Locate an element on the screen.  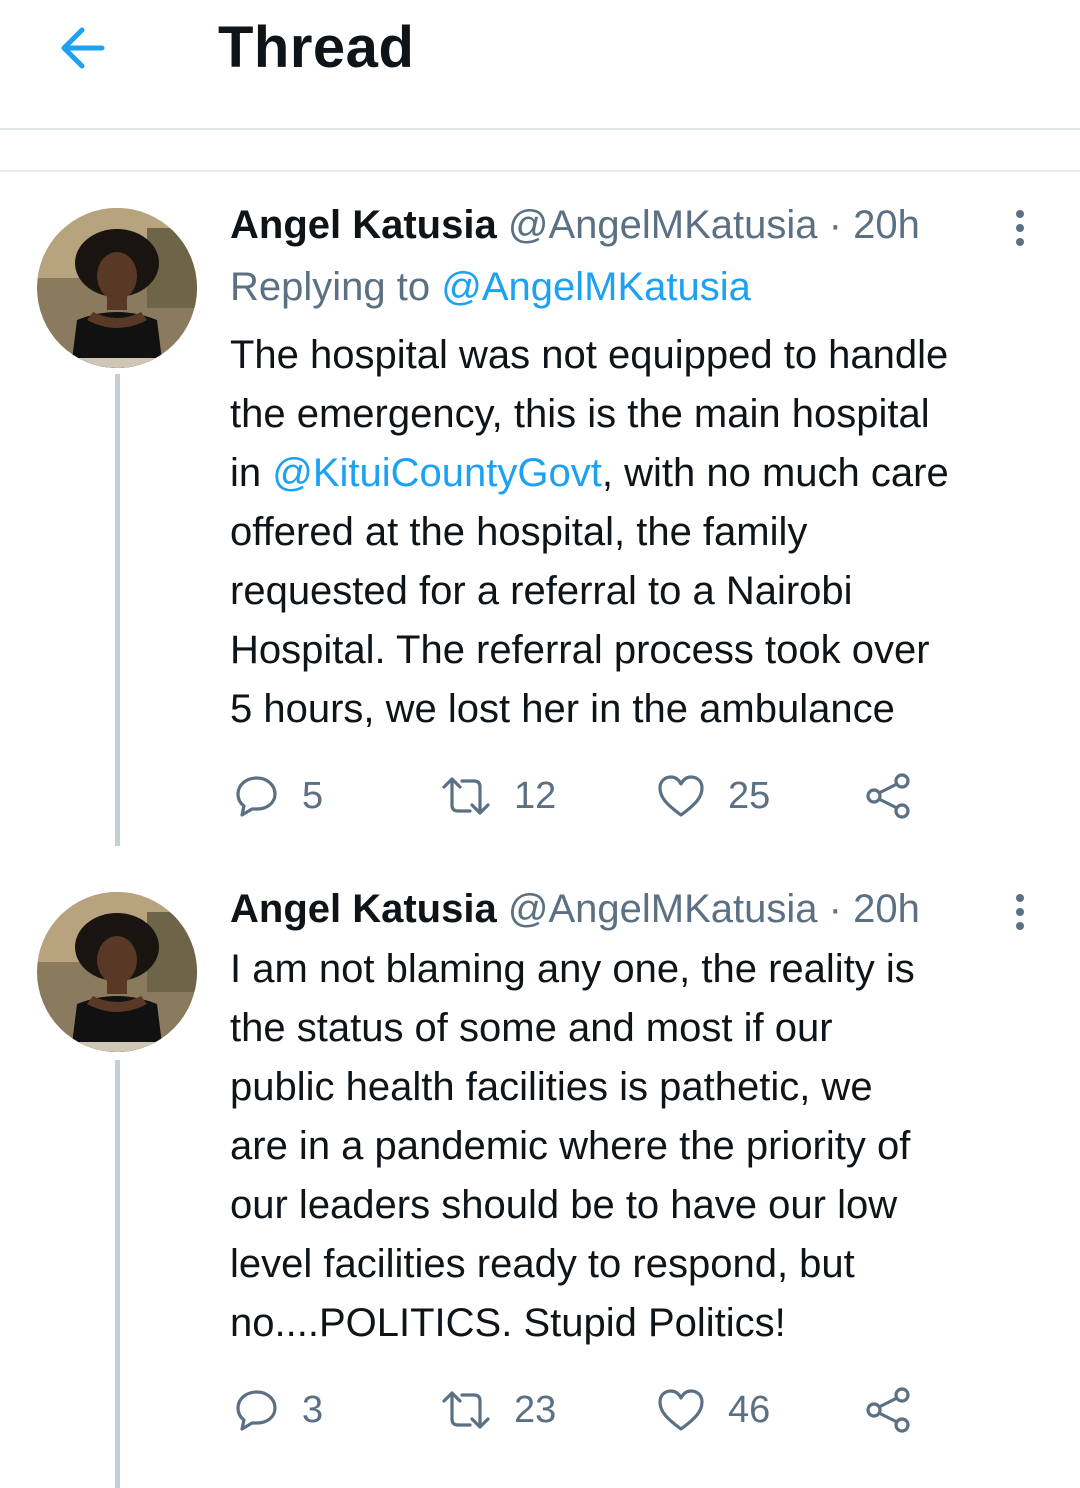
replying-to: Replying to @AngelMKatusia is located at coordinates (490, 287).